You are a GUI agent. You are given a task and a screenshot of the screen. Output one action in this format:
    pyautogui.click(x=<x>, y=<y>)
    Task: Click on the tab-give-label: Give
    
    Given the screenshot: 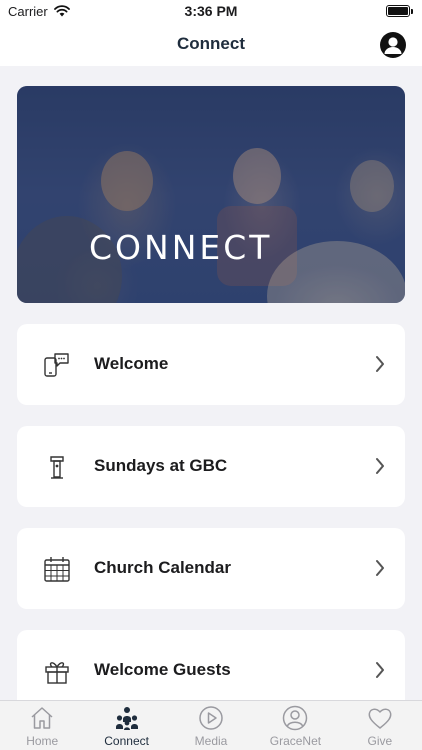 What is the action you would take?
    pyautogui.click(x=380, y=741)
    